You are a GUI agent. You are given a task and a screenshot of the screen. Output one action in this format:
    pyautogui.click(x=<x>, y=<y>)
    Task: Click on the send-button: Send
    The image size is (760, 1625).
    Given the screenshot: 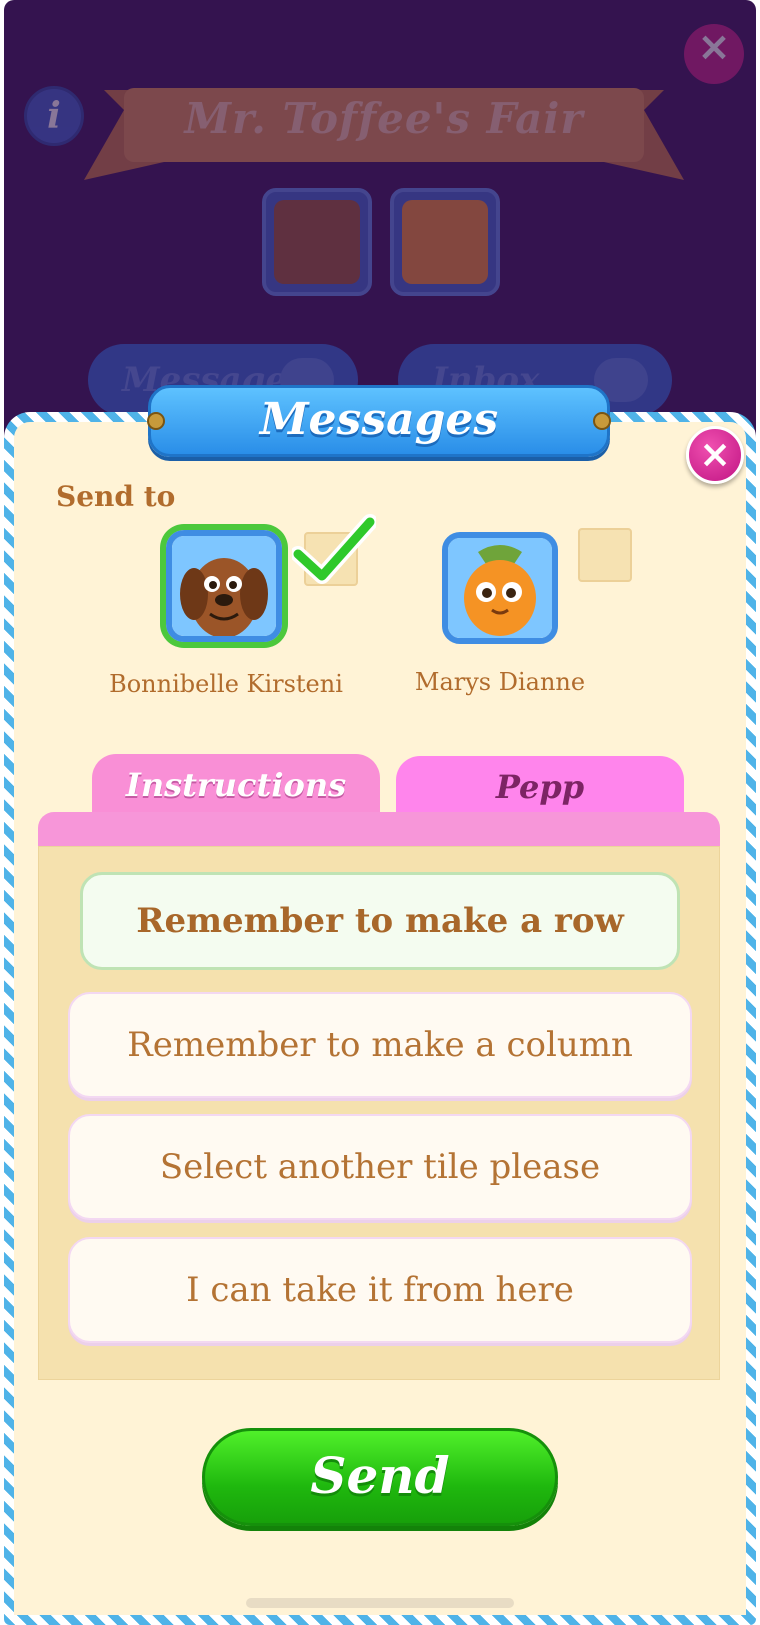 What is the action you would take?
    pyautogui.click(x=380, y=1477)
    